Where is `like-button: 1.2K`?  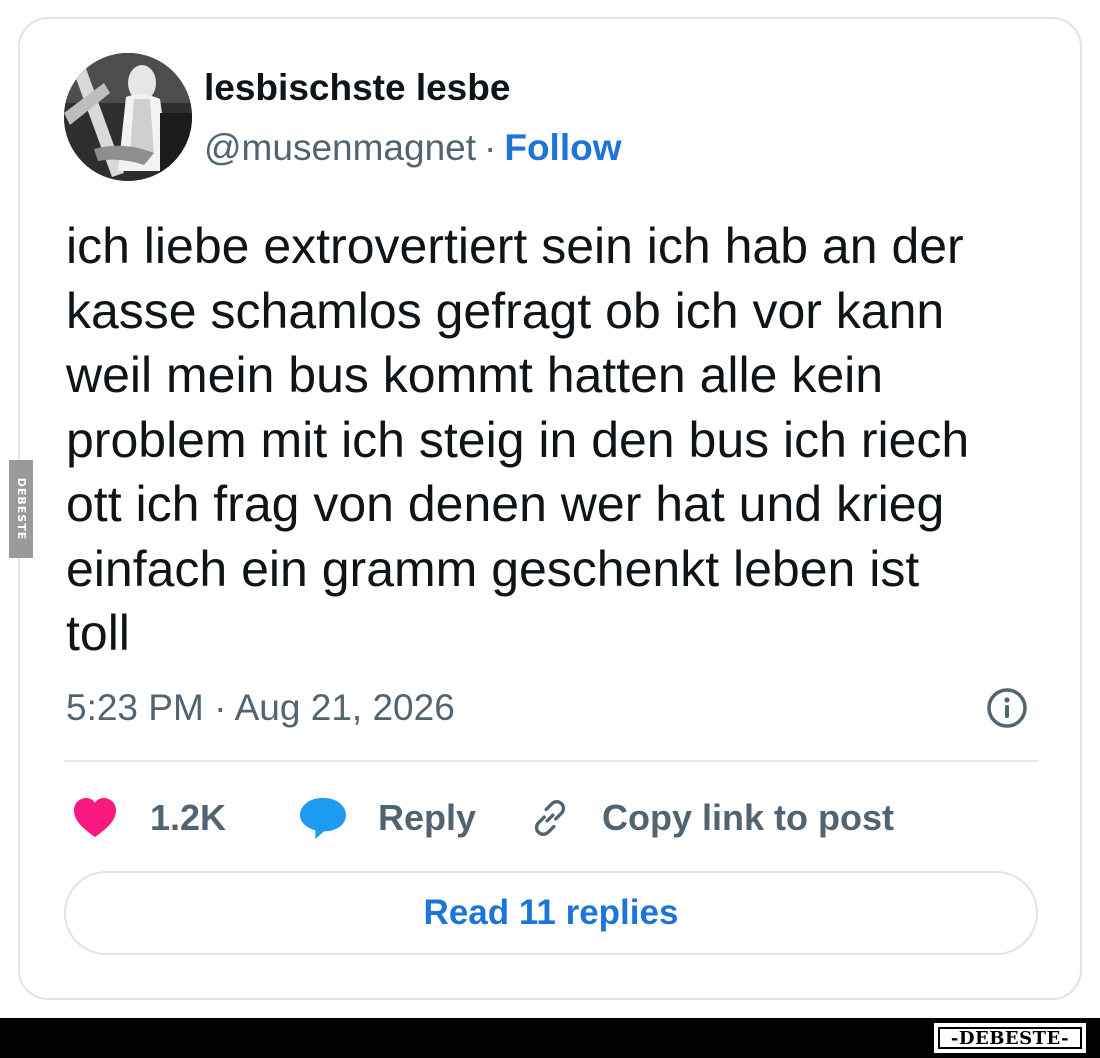 like-button: 1.2K is located at coordinates (149, 818).